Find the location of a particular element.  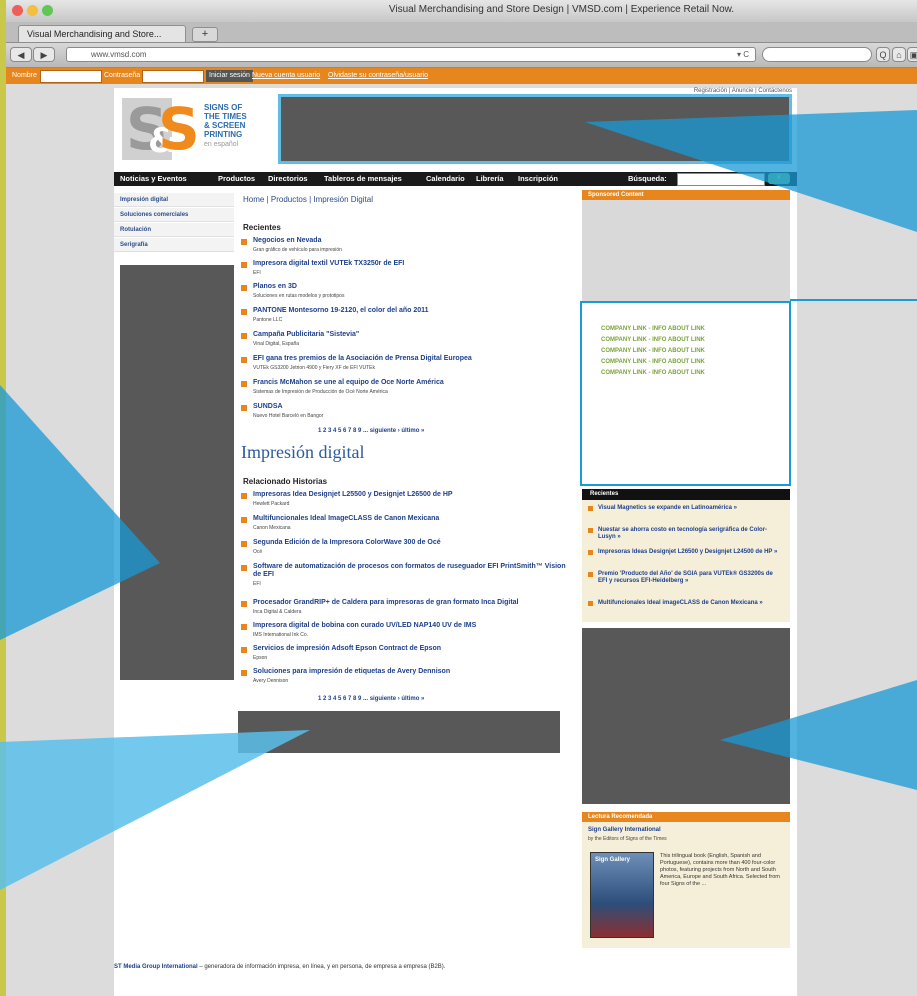

username-label: Nombre is located at coordinates (24, 75).